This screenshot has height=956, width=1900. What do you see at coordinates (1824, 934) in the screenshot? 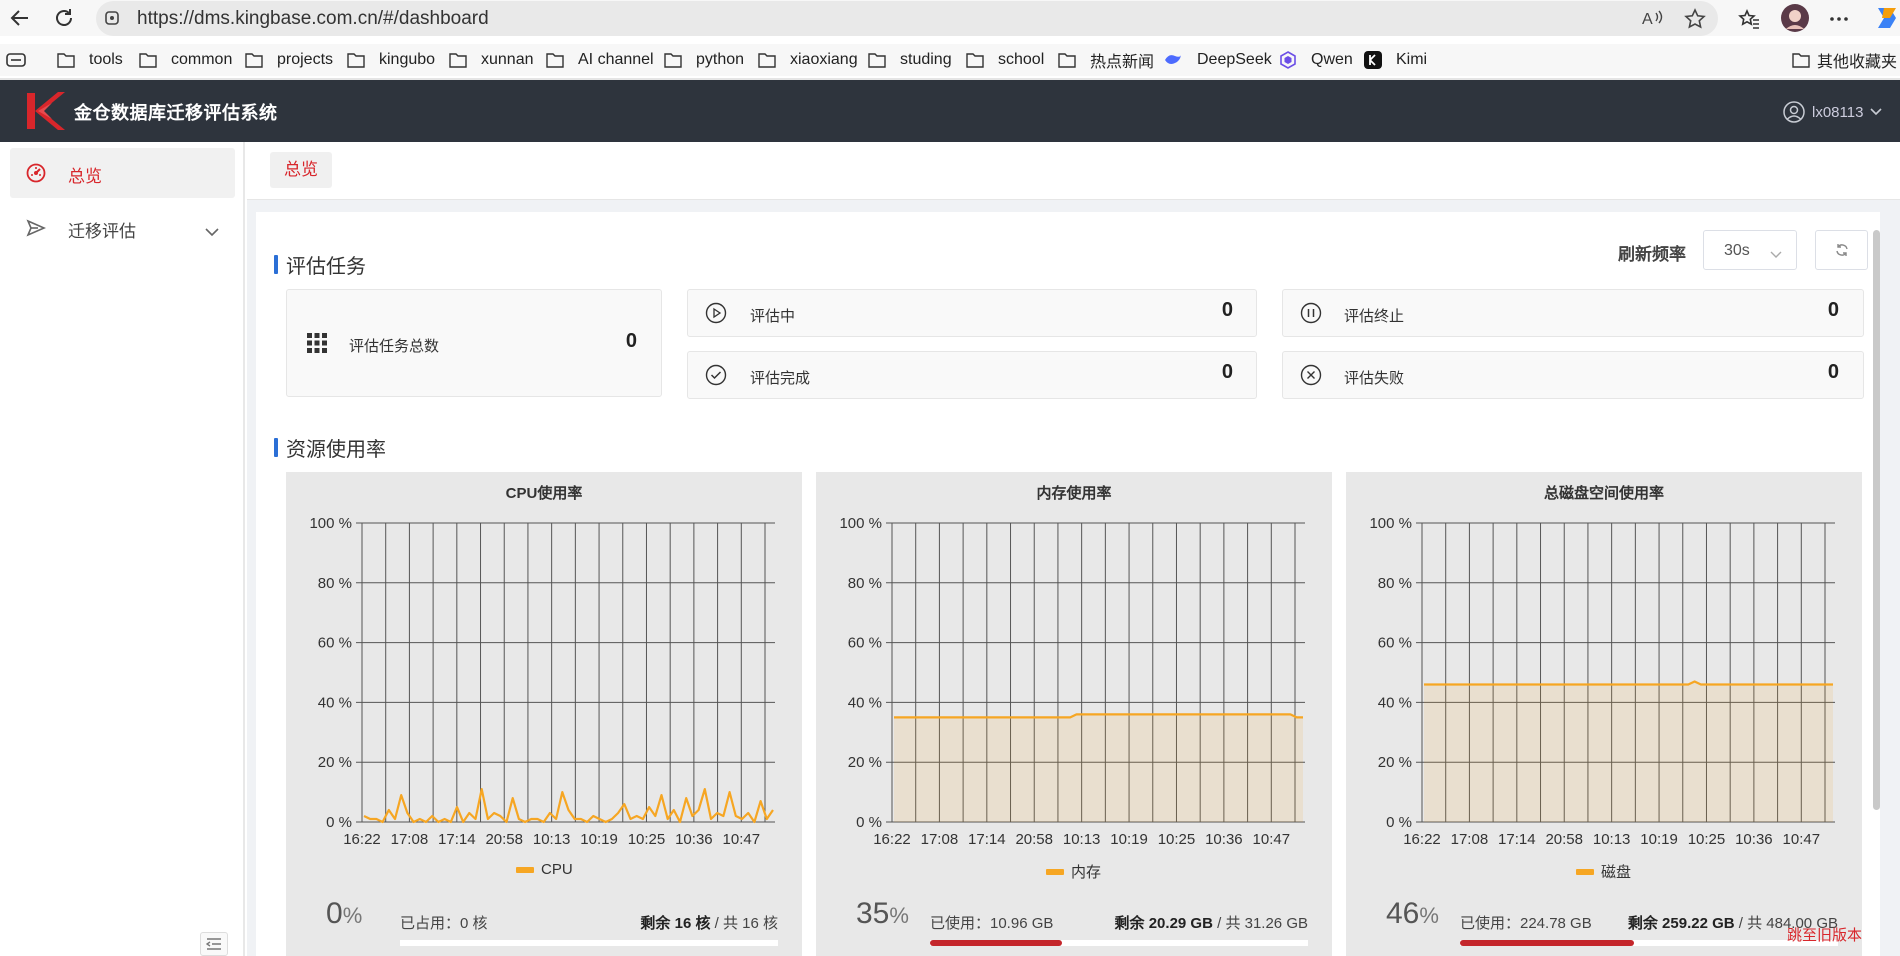
I see `old-version-link: 跳至旧版本` at bounding box center [1824, 934].